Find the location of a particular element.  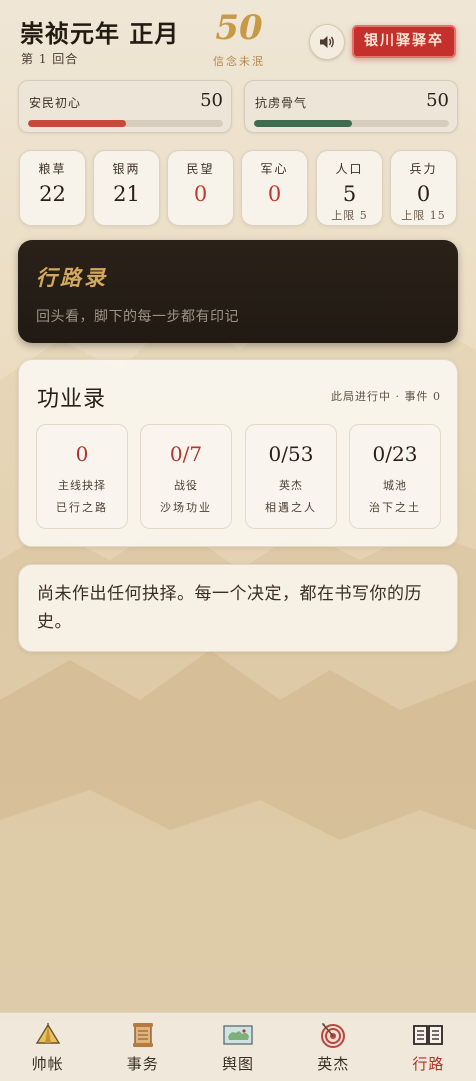

journey-header-card: 行路录 回头看，脚下的每一步都有印记 is located at coordinates (238, 291).